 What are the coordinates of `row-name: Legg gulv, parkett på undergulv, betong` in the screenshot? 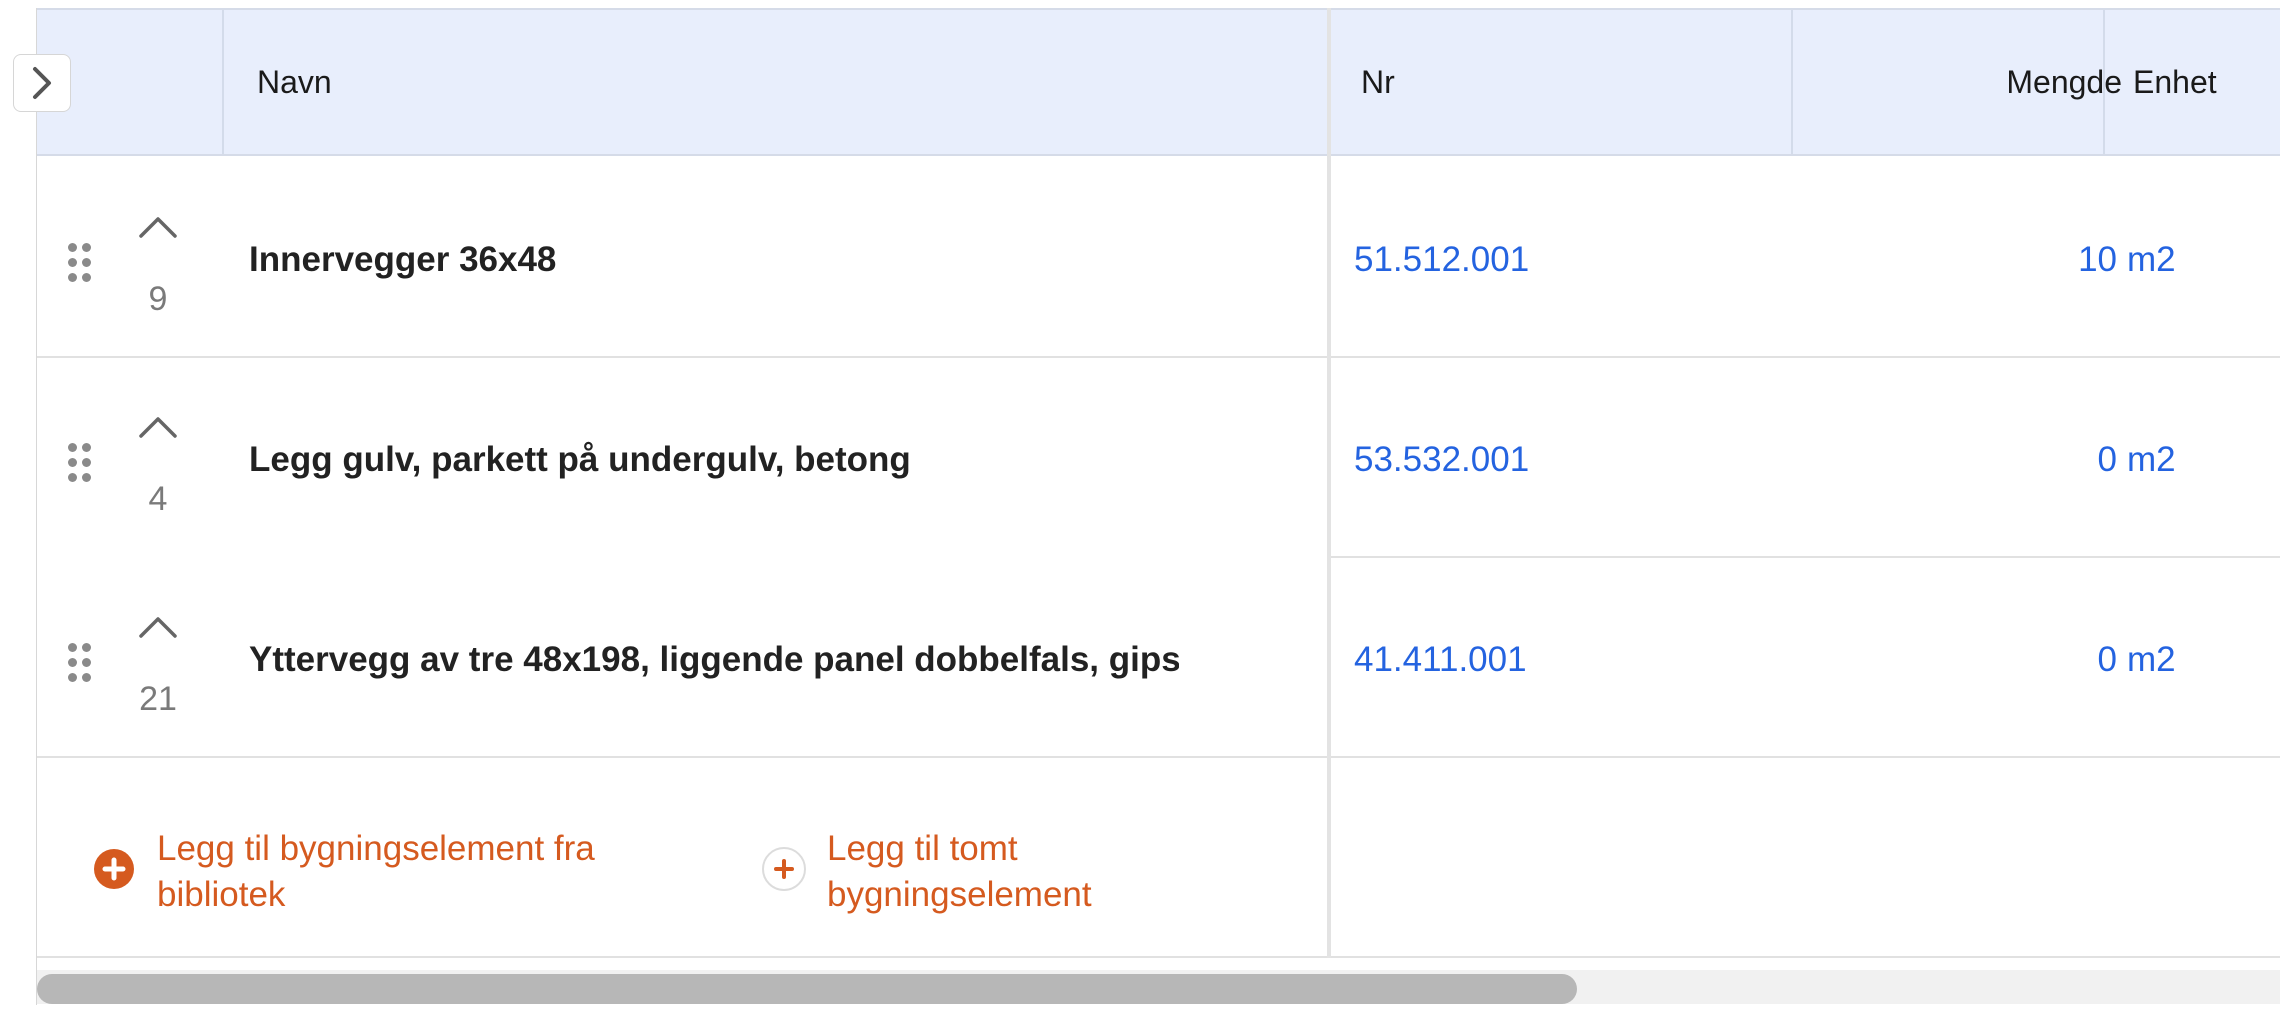 It's located at (714, 460).